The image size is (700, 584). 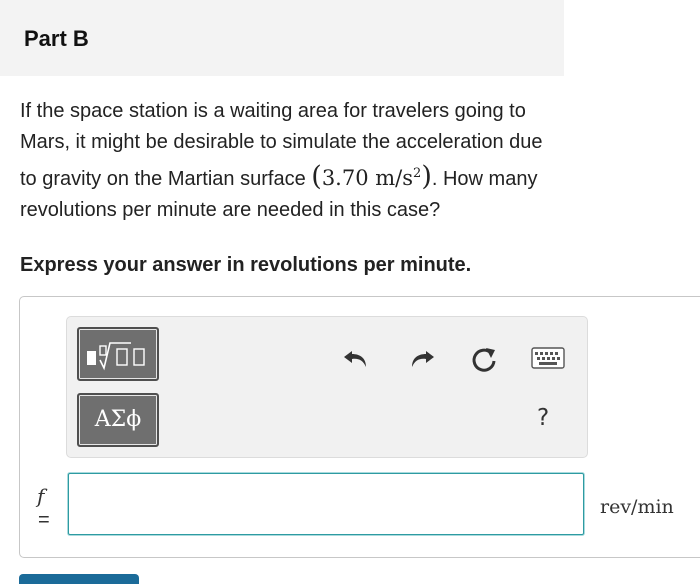 I want to click on submit-button, so click(x=79, y=579).